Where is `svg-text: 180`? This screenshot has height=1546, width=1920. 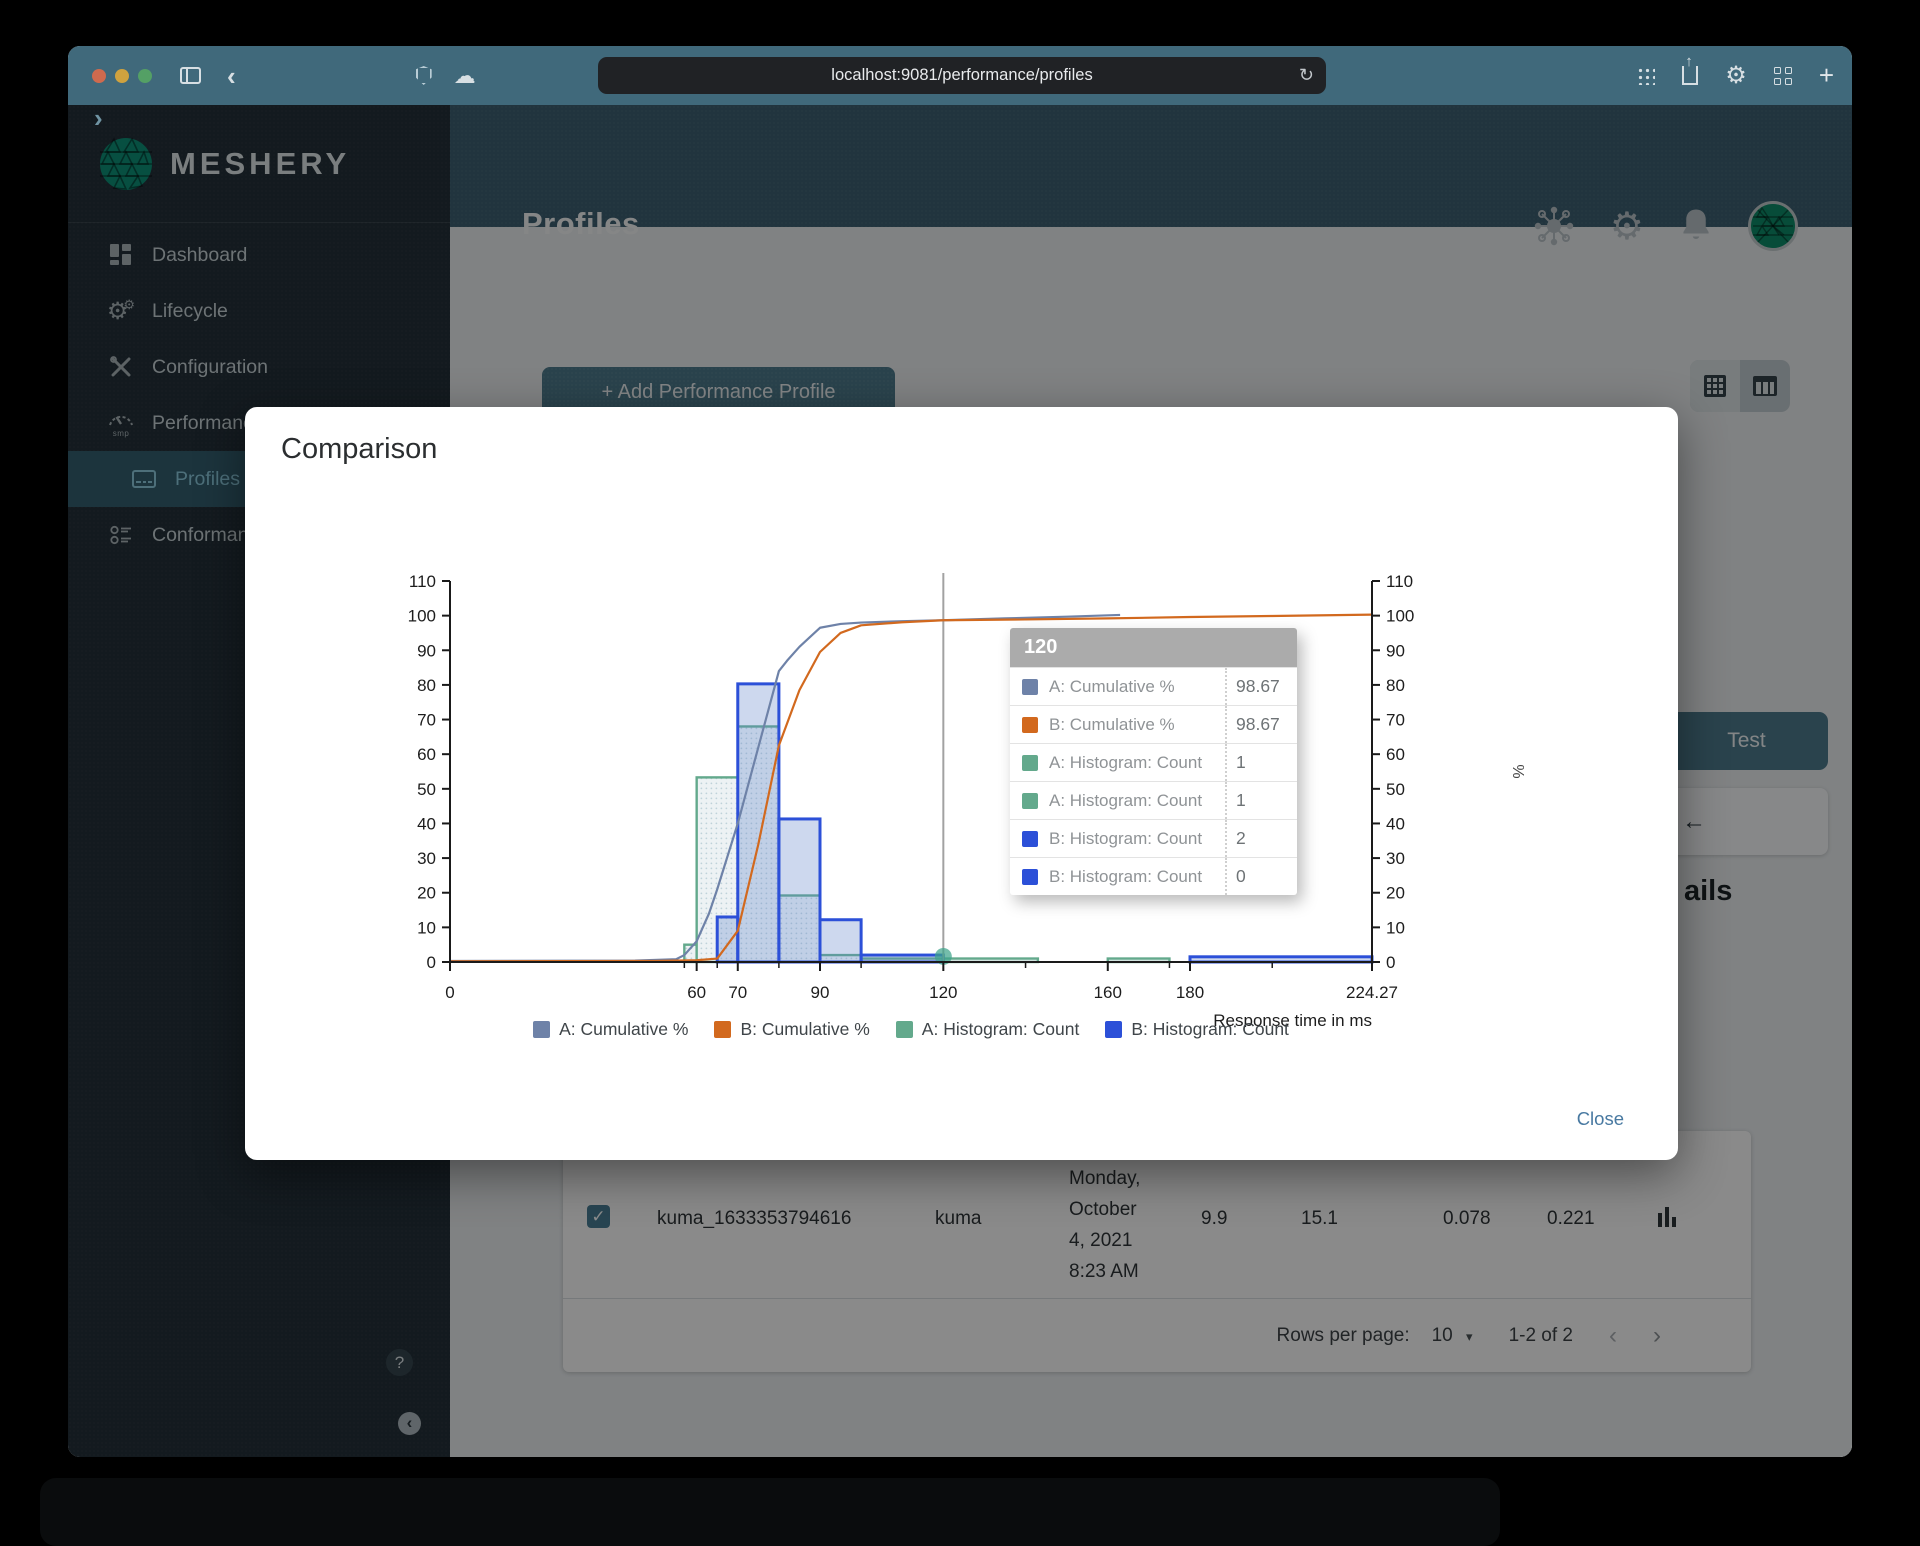 svg-text: 180 is located at coordinates (1190, 992).